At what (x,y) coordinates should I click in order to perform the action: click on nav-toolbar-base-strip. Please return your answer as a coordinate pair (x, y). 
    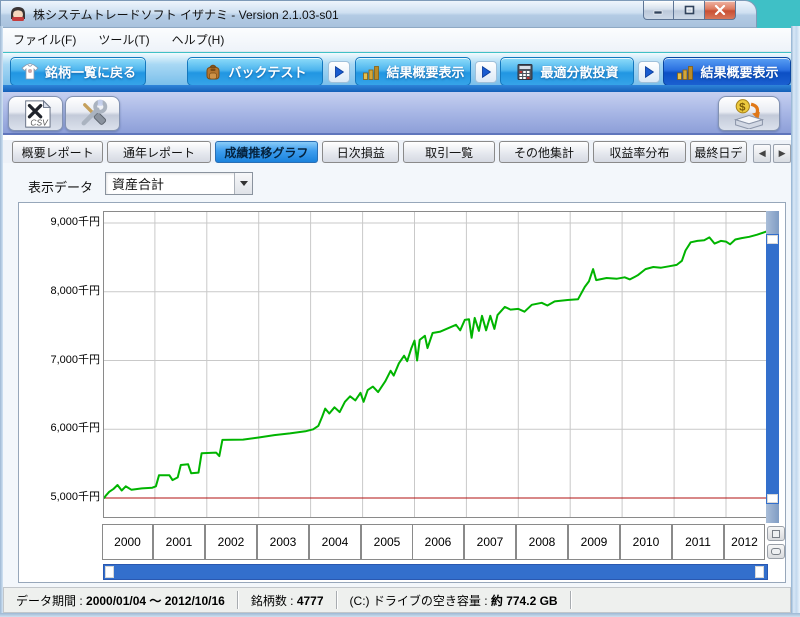
    Looking at the image, I should click on (397, 88).